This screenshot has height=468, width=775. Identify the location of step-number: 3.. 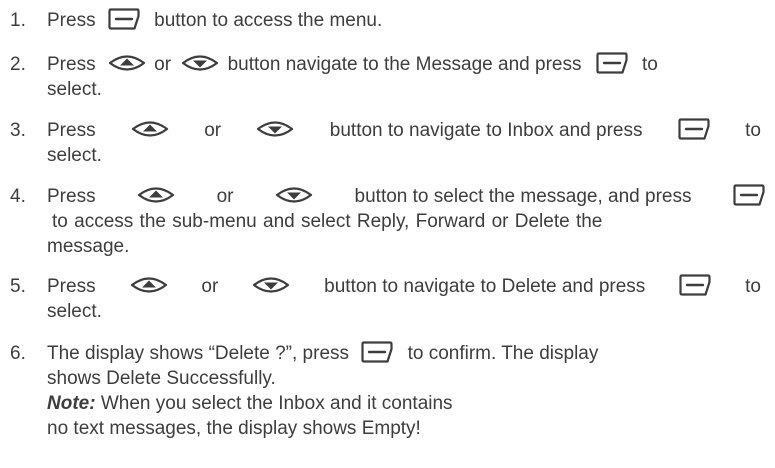
(18, 130).